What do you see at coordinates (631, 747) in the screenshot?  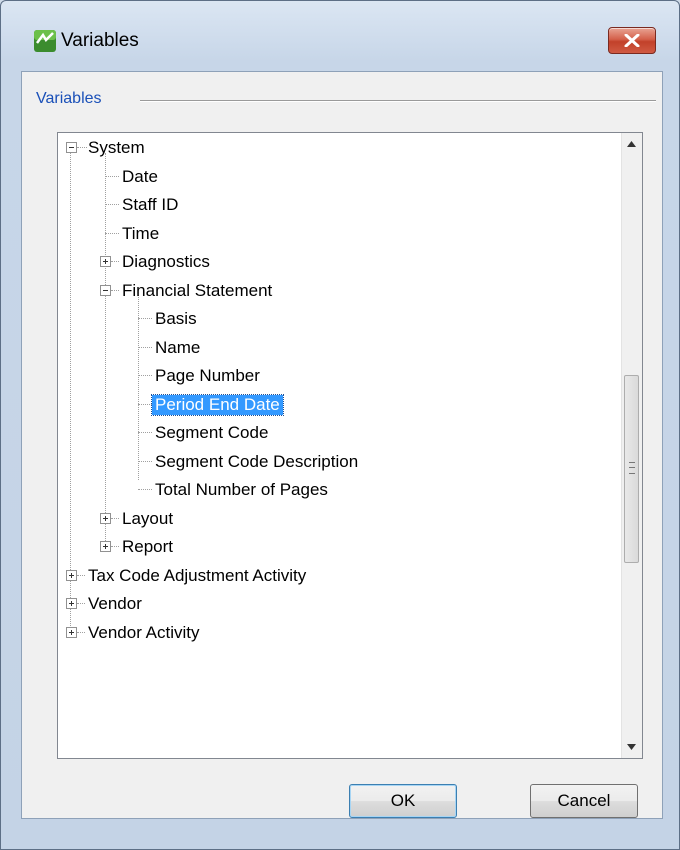 I see `scroll-down-arrow-icon` at bounding box center [631, 747].